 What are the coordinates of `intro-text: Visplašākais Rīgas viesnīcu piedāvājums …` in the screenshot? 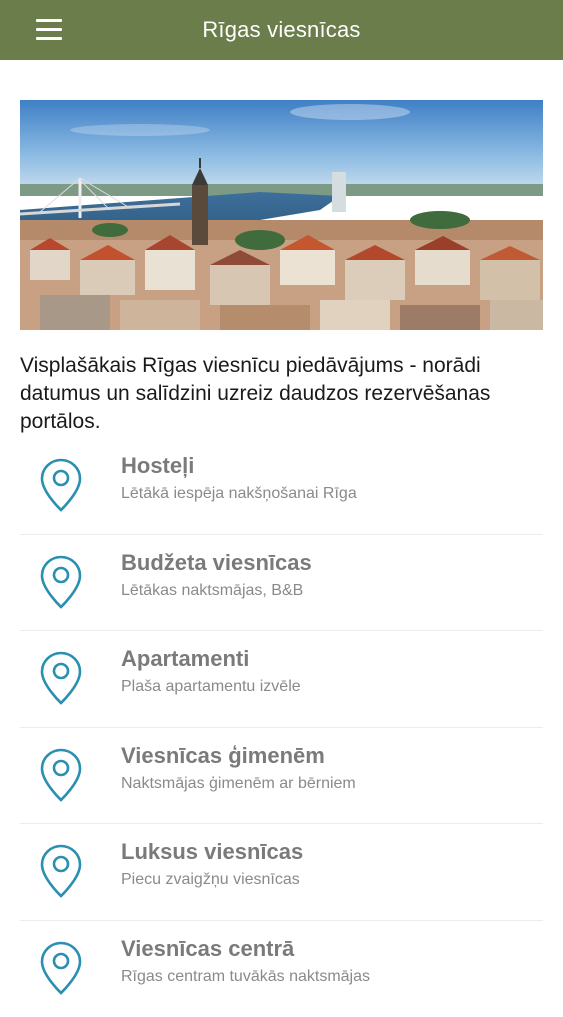 It's located at (285, 394).